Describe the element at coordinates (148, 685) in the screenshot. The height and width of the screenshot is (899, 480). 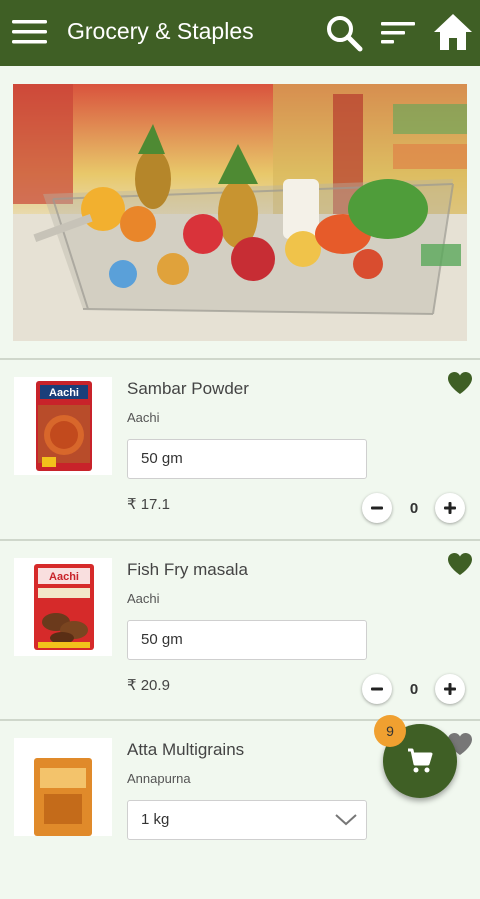
I see `product-price: ₹ 20.9` at that location.